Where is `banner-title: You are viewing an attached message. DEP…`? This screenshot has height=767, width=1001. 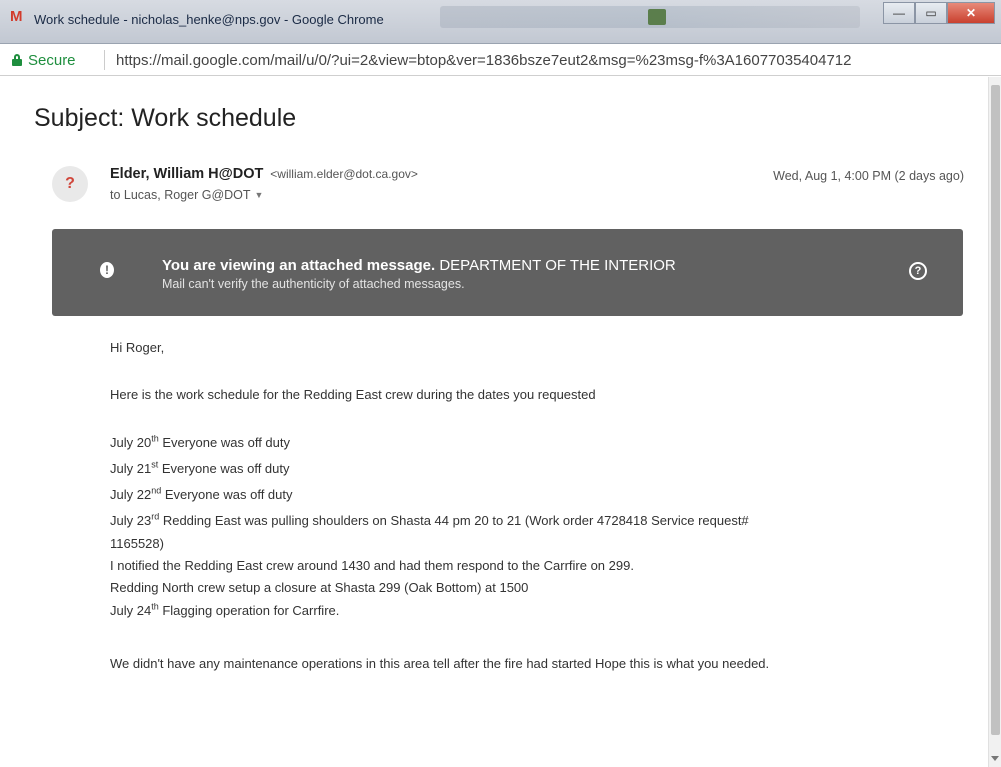
banner-title: You are viewing an attached message. DEP… is located at coordinates (419, 265).